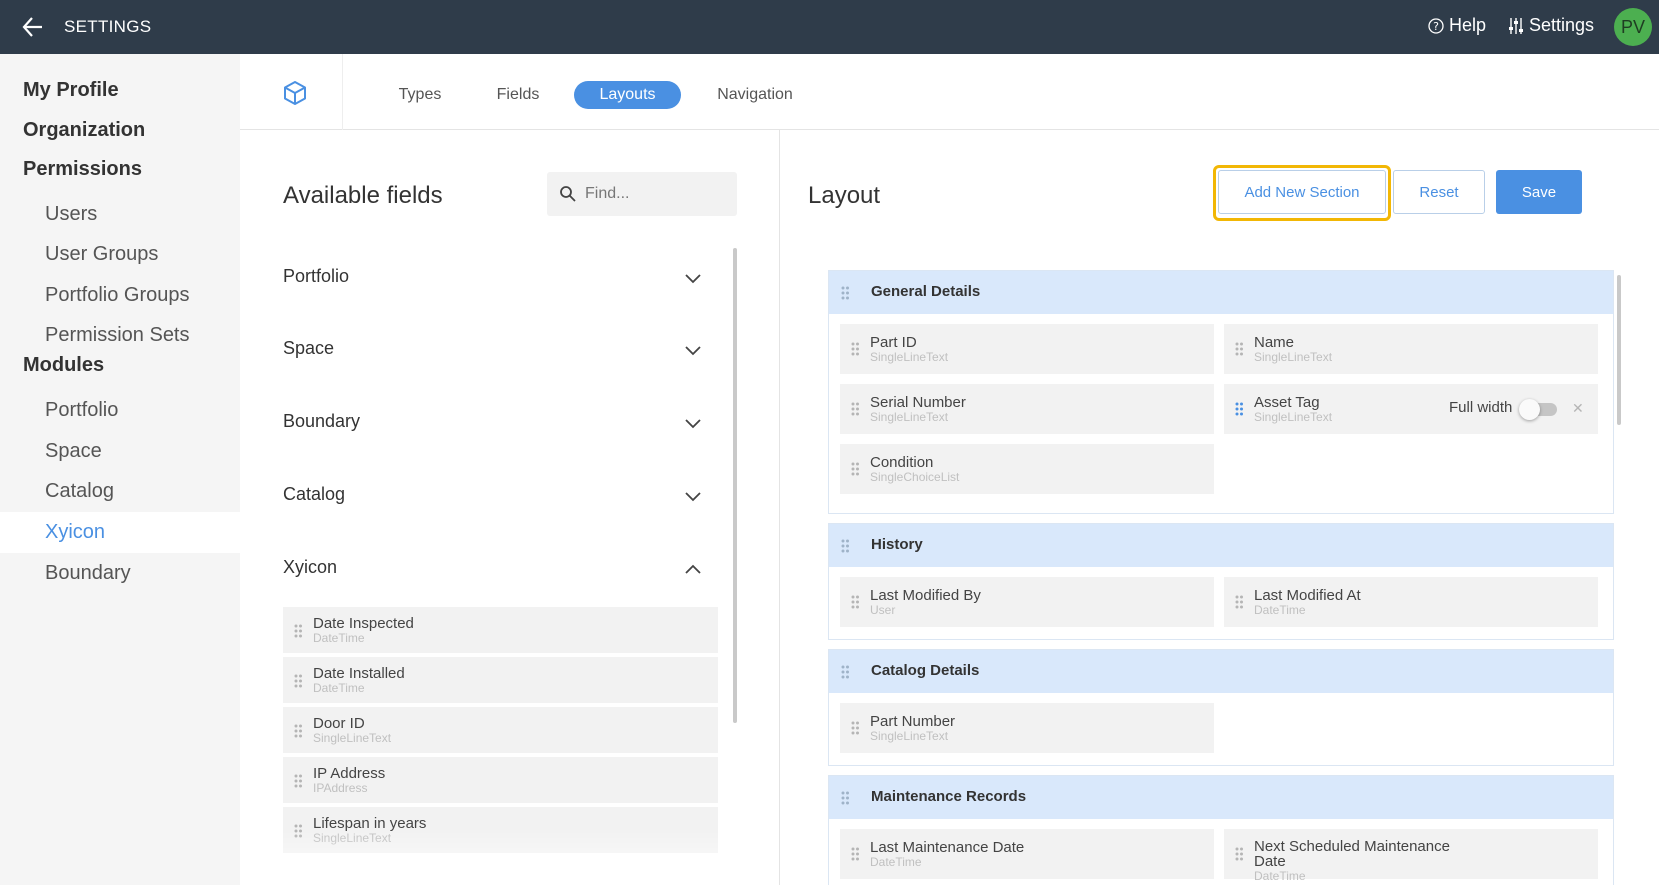 The height and width of the screenshot is (885, 1659). What do you see at coordinates (1439, 192) in the screenshot?
I see `reset-button: Reset` at bounding box center [1439, 192].